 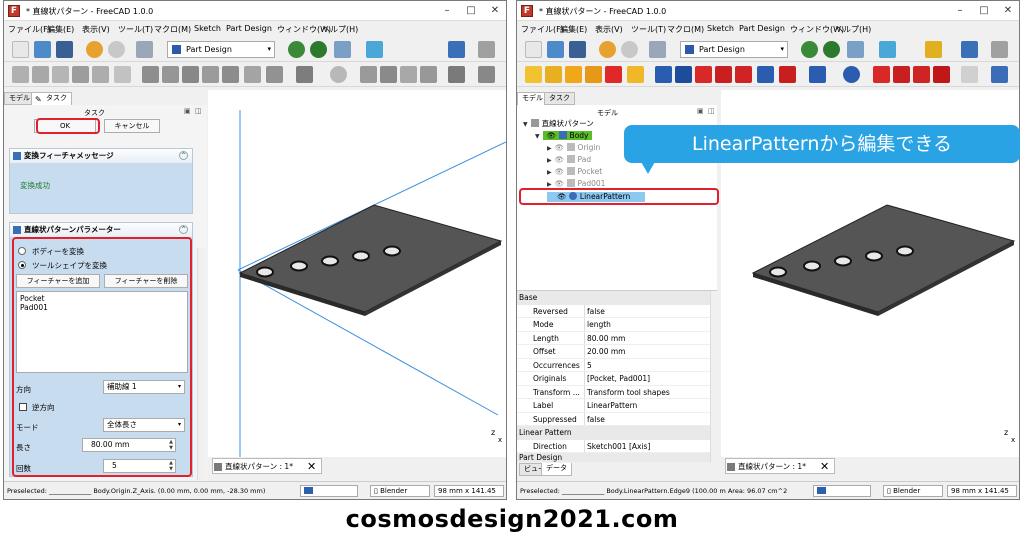 I want to click on open-document-icon, so click(x=555, y=49).